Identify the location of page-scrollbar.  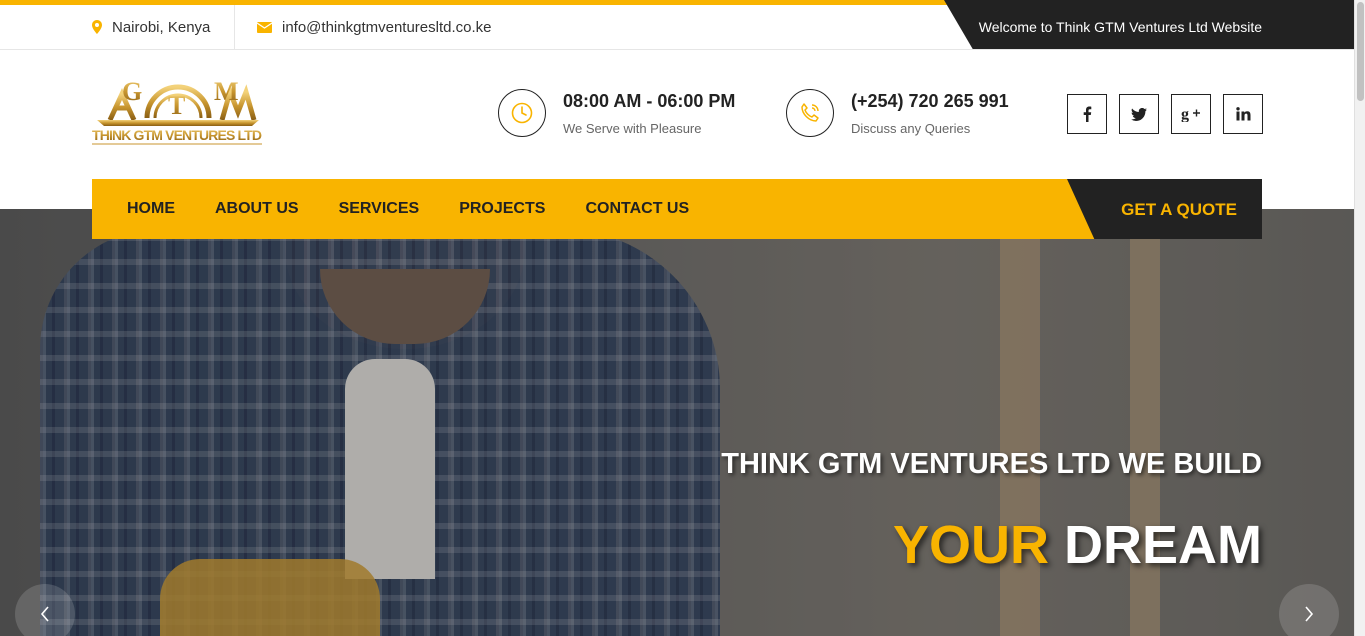
(1359, 318).